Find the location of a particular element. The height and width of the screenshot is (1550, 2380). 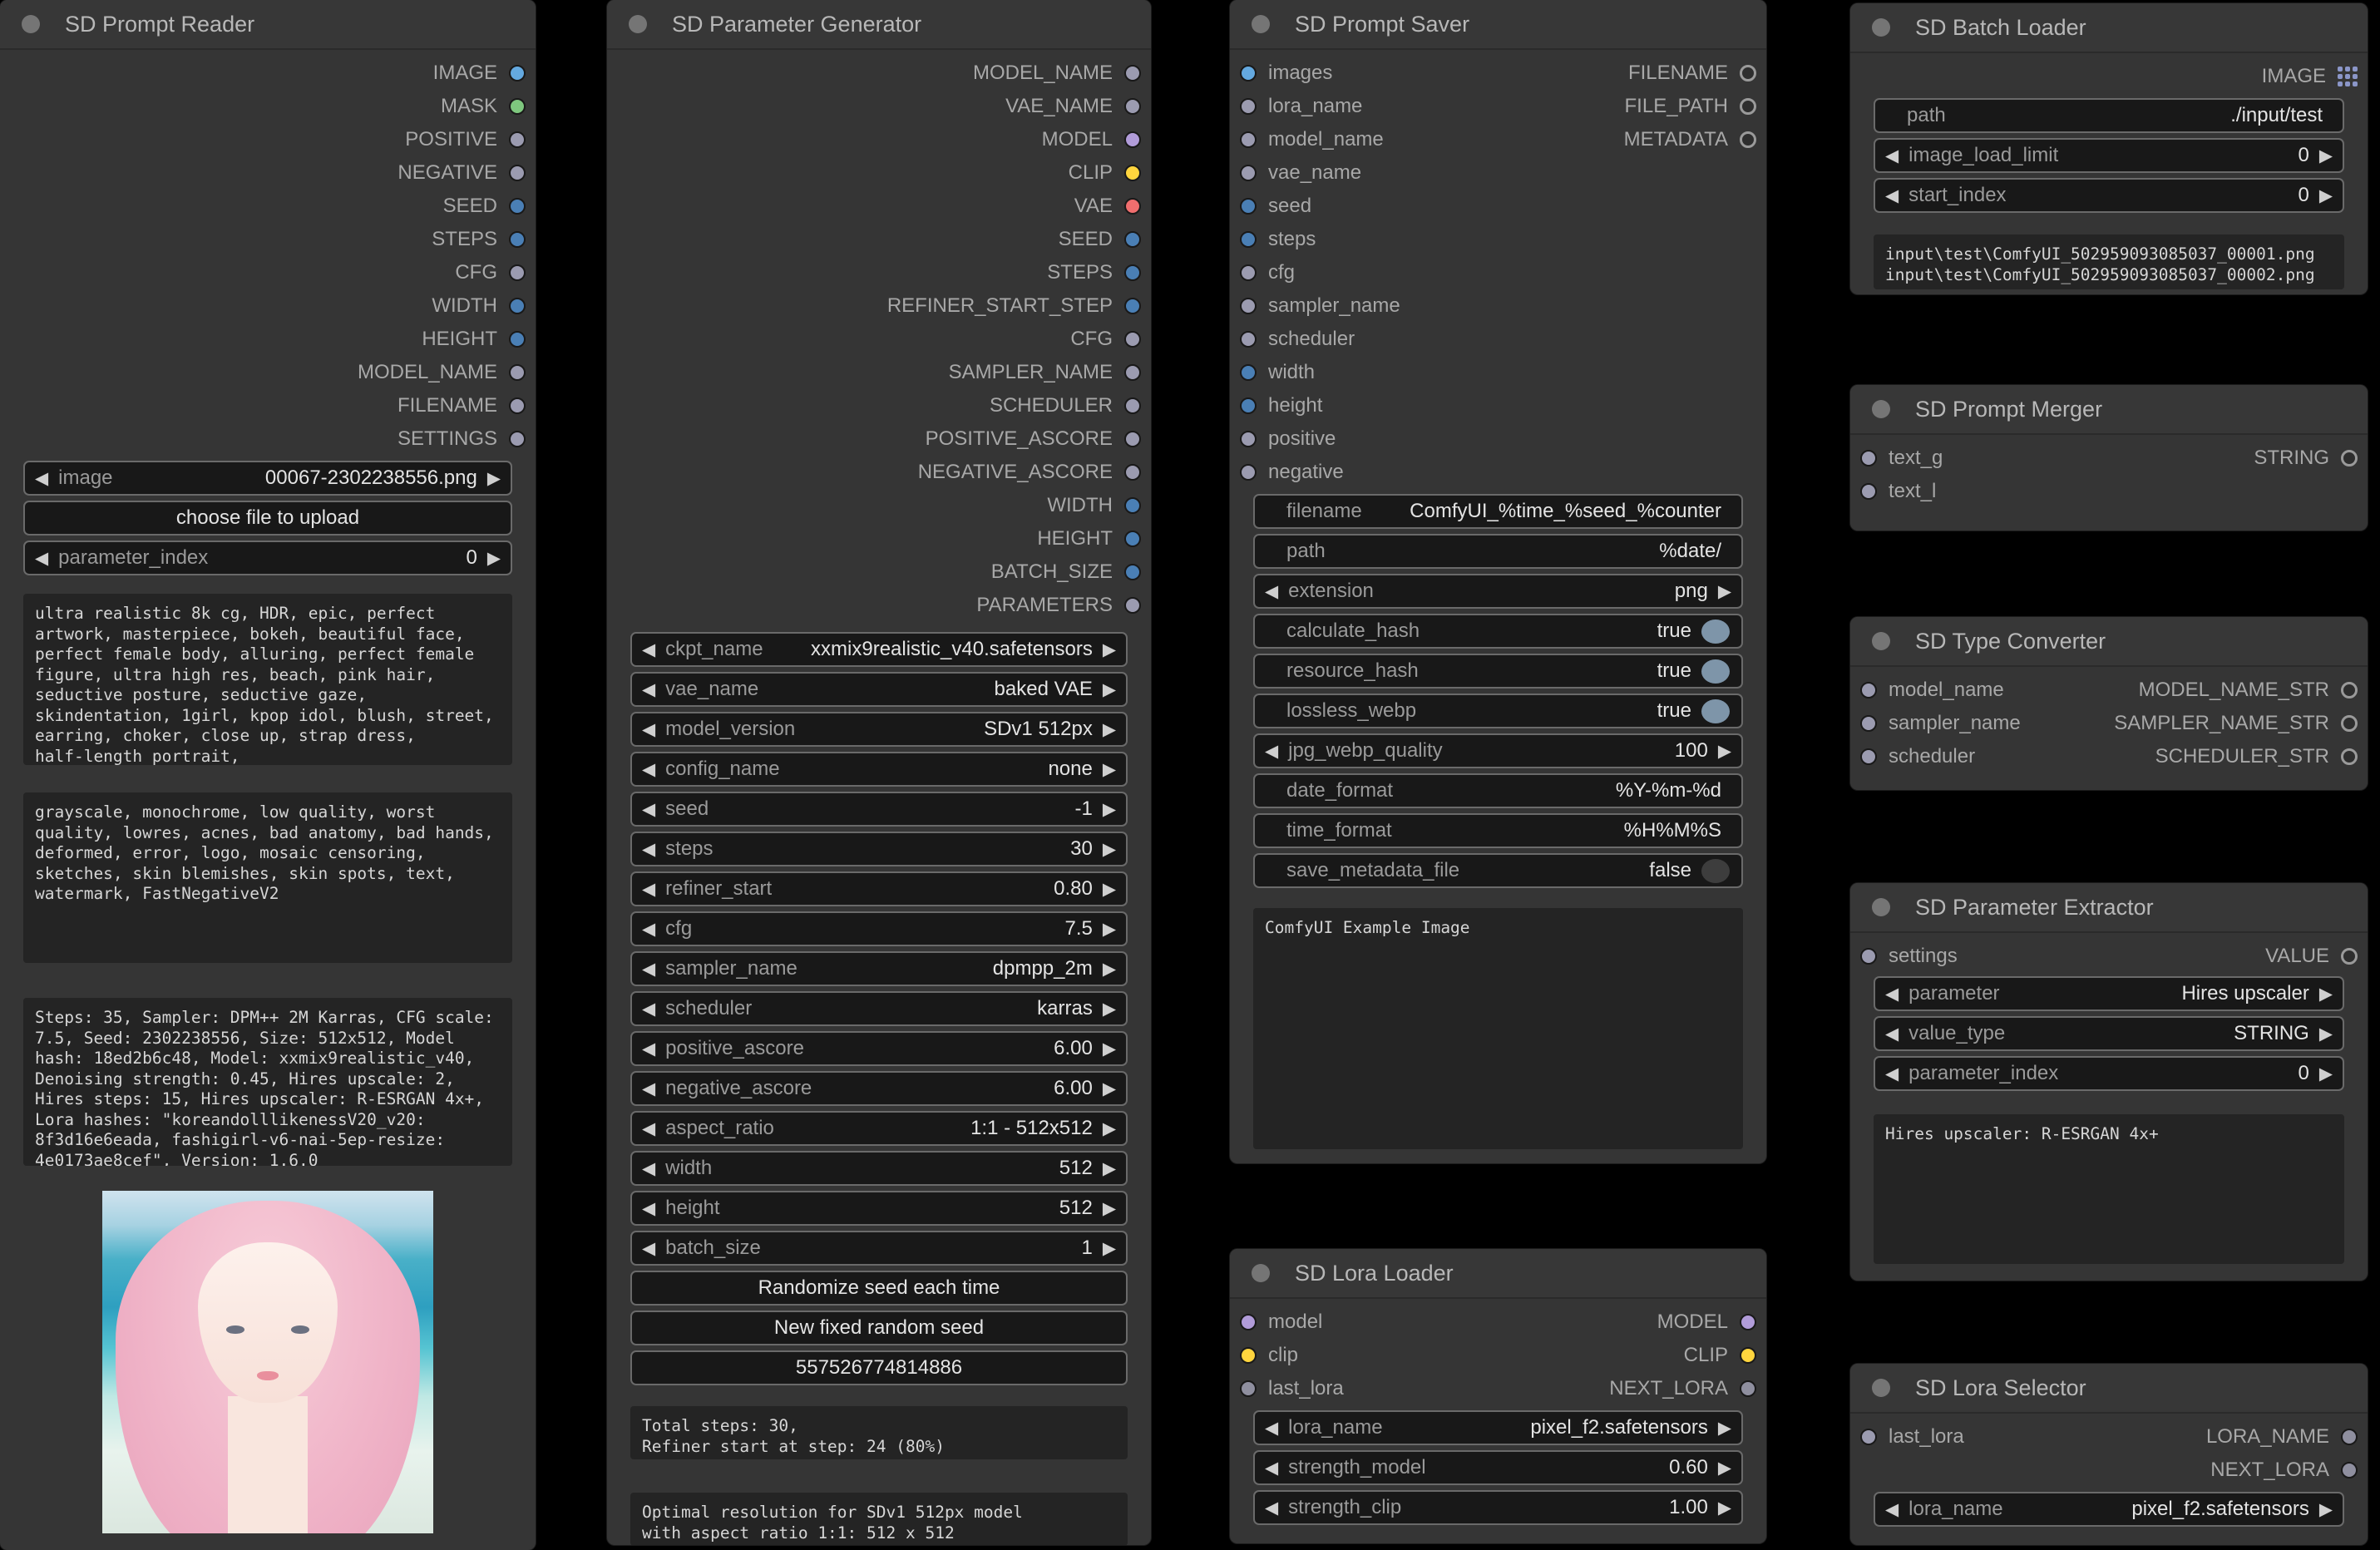

output-slot-scheduler_str-dot is located at coordinates (2349, 756).